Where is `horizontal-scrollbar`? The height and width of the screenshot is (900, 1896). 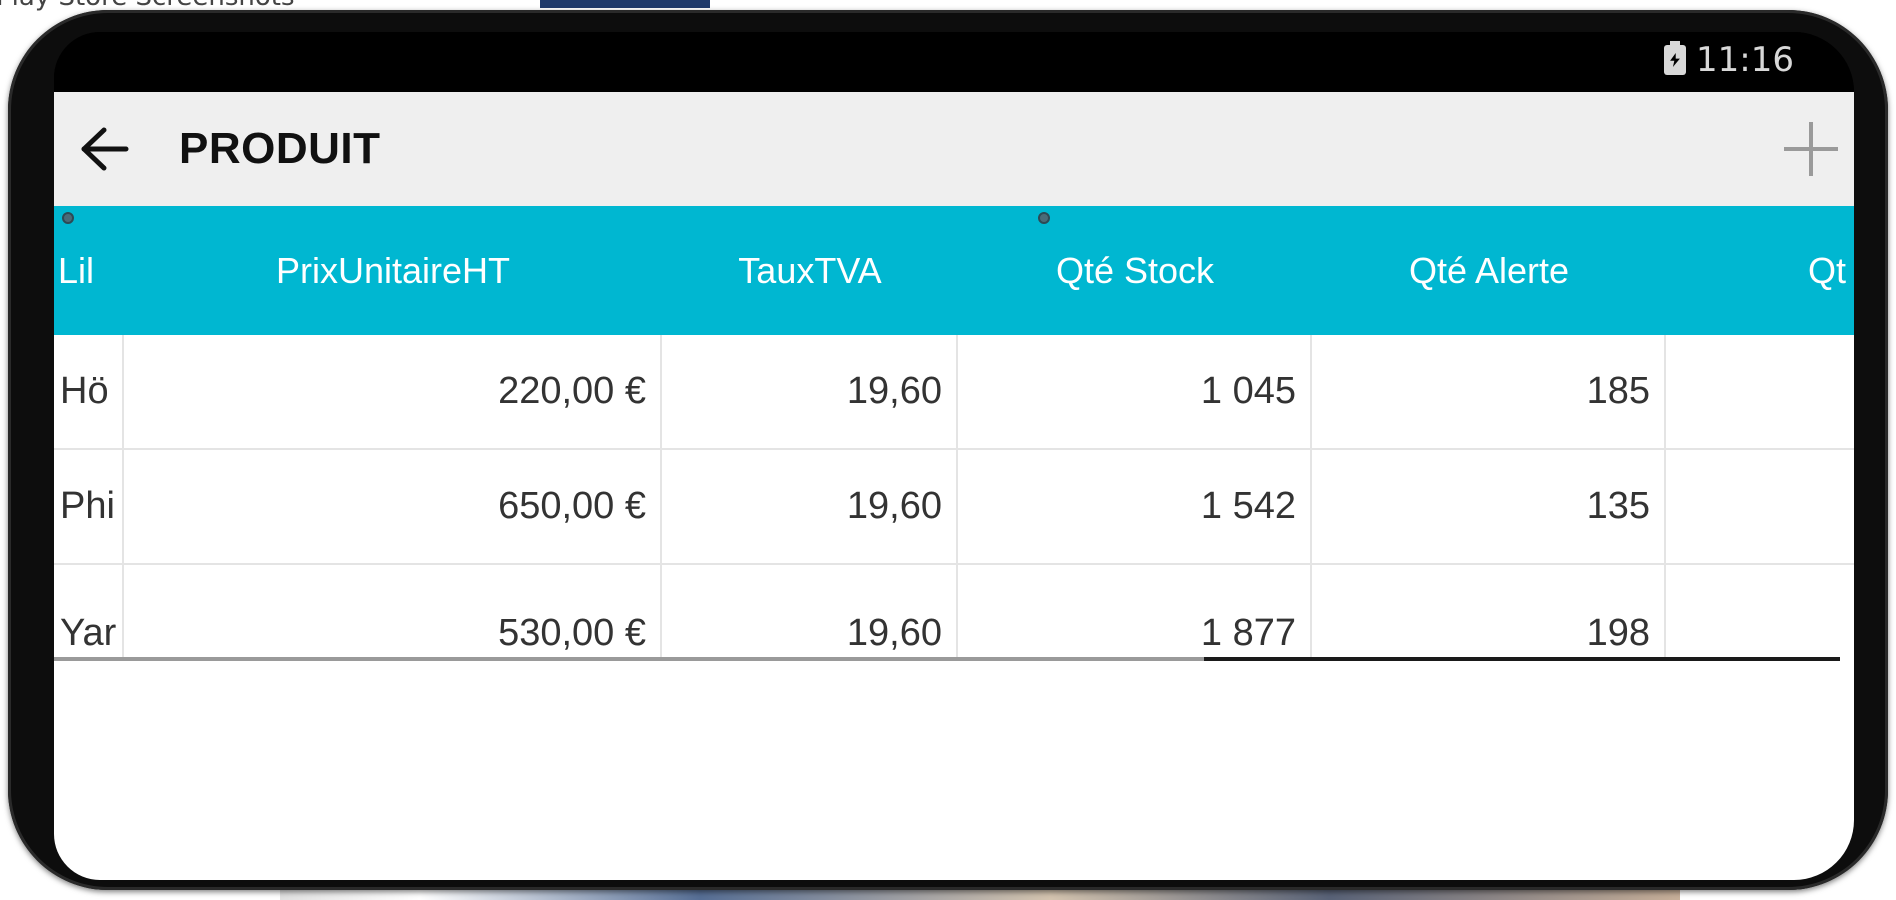 horizontal-scrollbar is located at coordinates (1522, 659).